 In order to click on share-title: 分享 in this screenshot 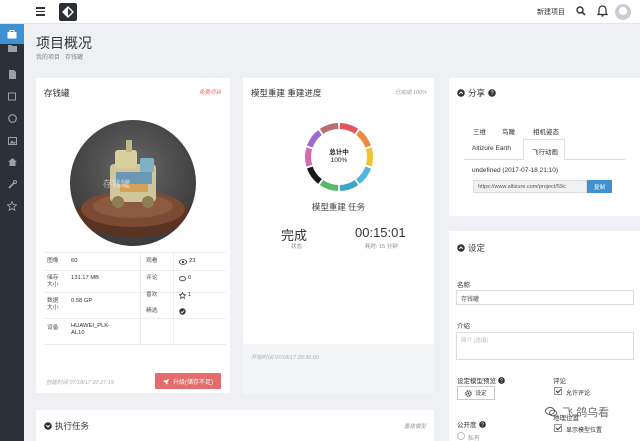, I will do `click(477, 93)`.